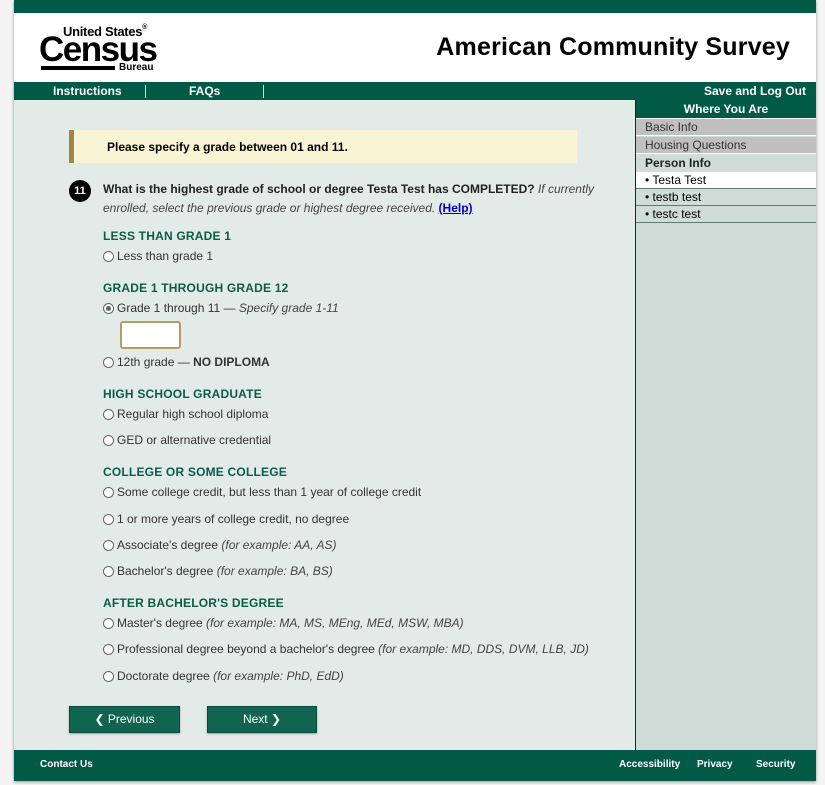 This screenshot has width=825, height=785. What do you see at coordinates (66, 764) in the screenshot?
I see `contact-us-link: Contact Us` at bounding box center [66, 764].